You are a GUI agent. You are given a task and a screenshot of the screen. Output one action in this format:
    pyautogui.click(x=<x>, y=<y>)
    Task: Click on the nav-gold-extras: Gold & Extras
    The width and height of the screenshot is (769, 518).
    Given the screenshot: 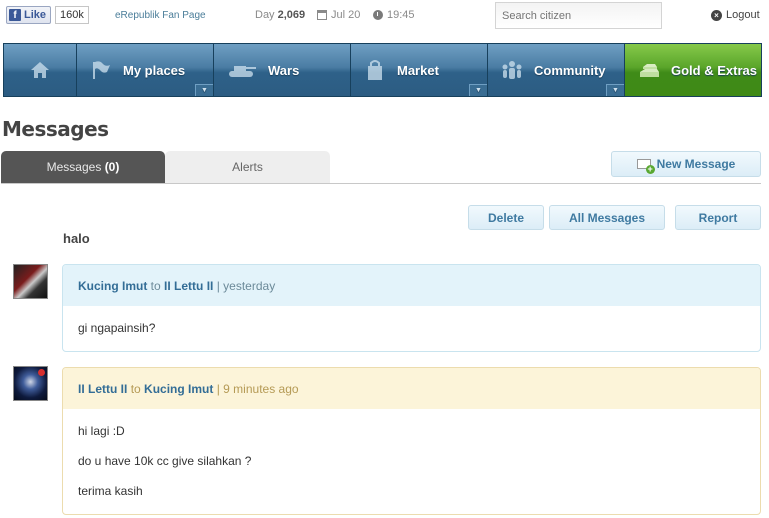 What is the action you would take?
    pyautogui.click(x=693, y=70)
    